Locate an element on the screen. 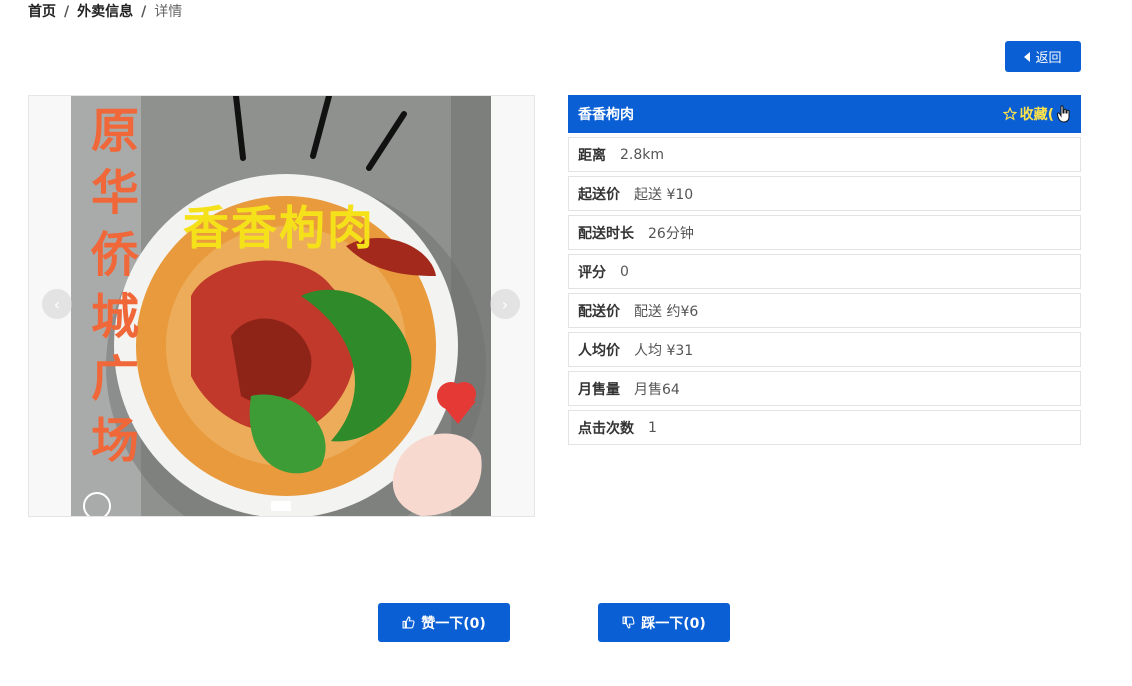 This screenshot has width=1132, height=686. carousel-next-arrow-icon: › is located at coordinates (505, 304).